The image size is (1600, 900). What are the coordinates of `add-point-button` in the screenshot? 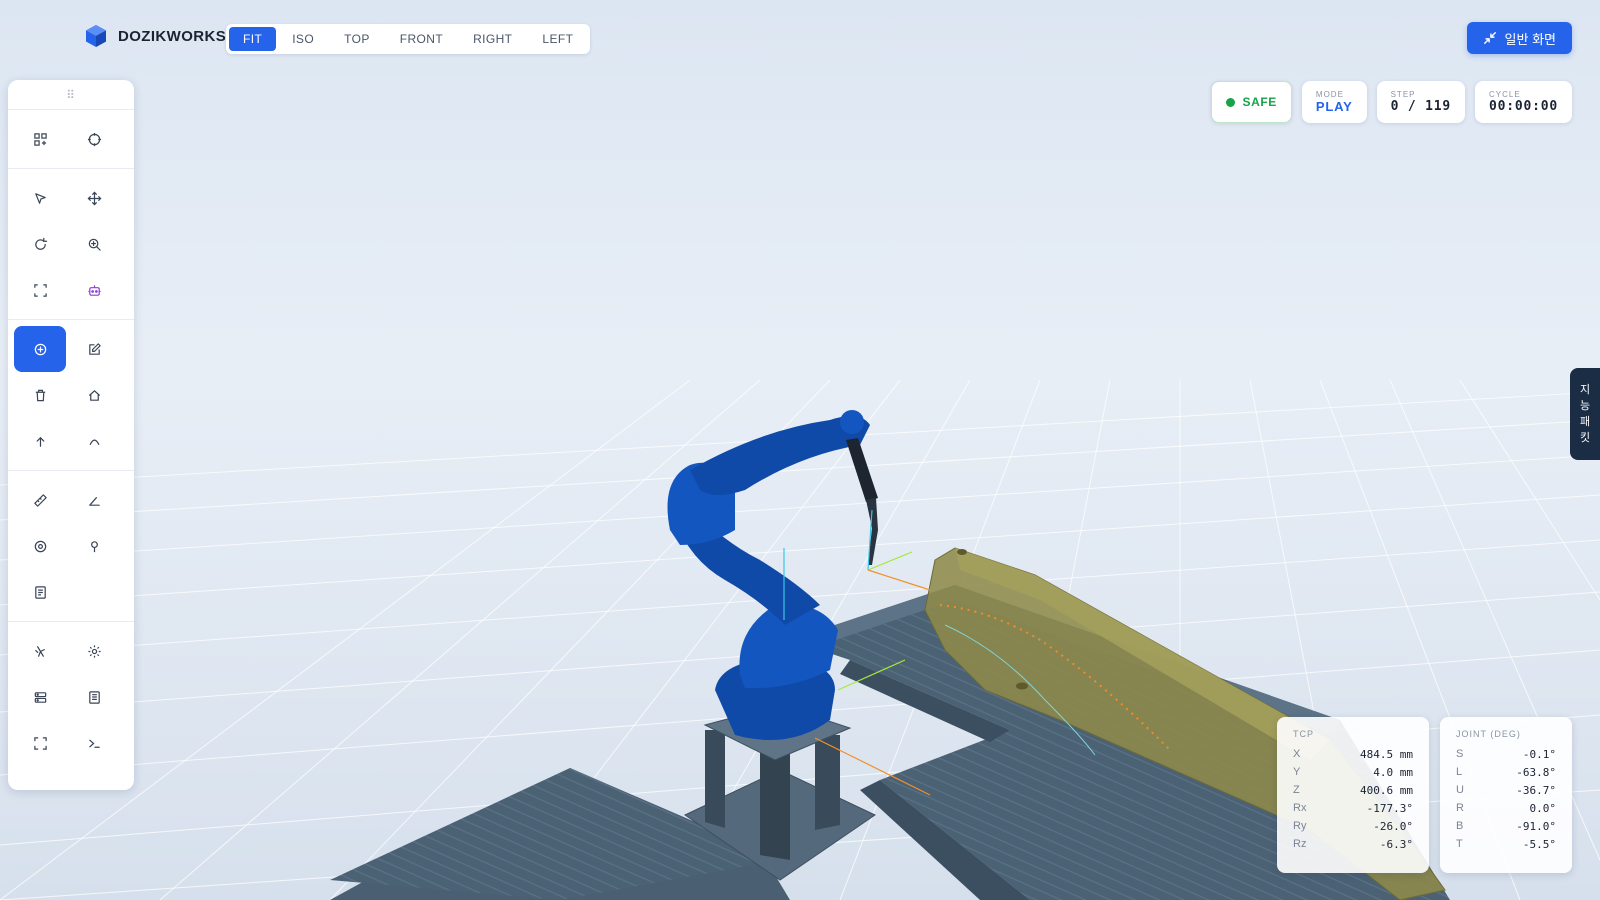 It's located at (40, 349).